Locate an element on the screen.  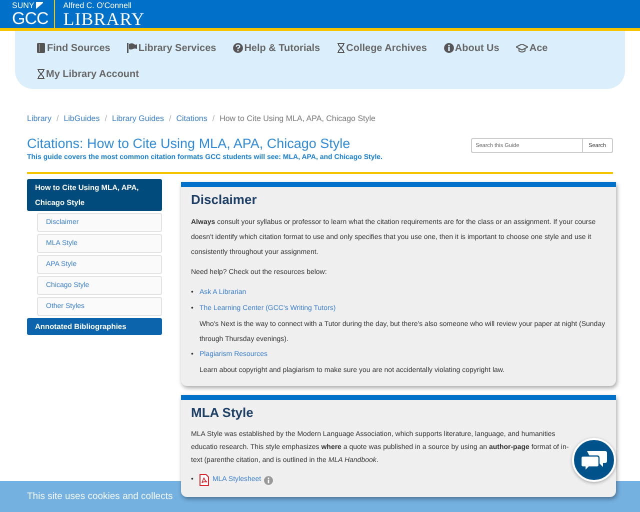
breadcrumb-link: Library Guides is located at coordinates (138, 118).